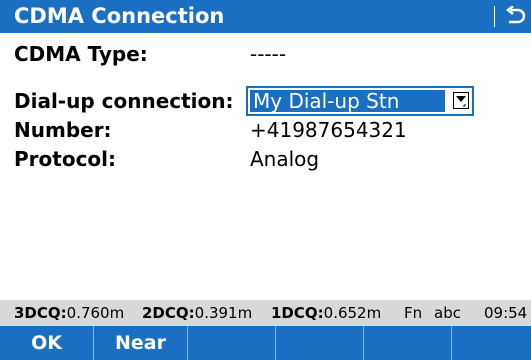 The width and height of the screenshot is (531, 360). I want to click on input-mode-indicator: abc, so click(447, 313).